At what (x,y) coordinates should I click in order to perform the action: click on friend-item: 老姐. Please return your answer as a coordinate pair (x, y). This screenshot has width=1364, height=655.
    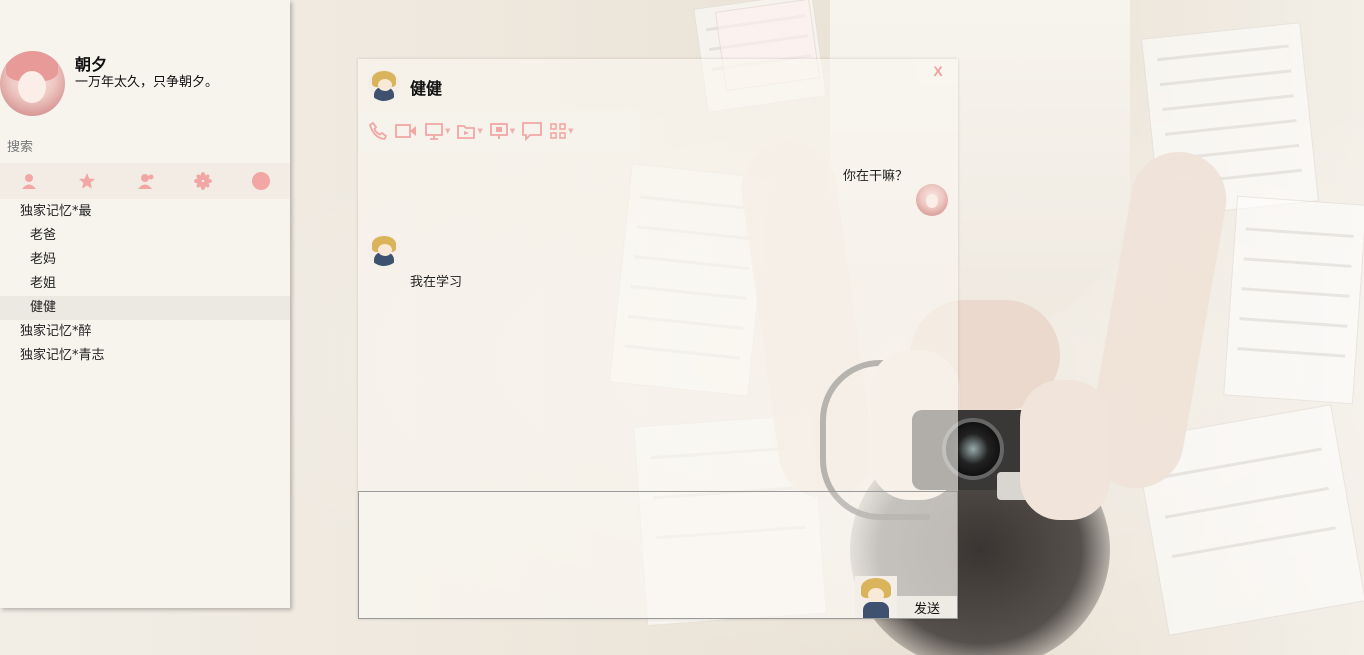
    Looking at the image, I should click on (145, 284).